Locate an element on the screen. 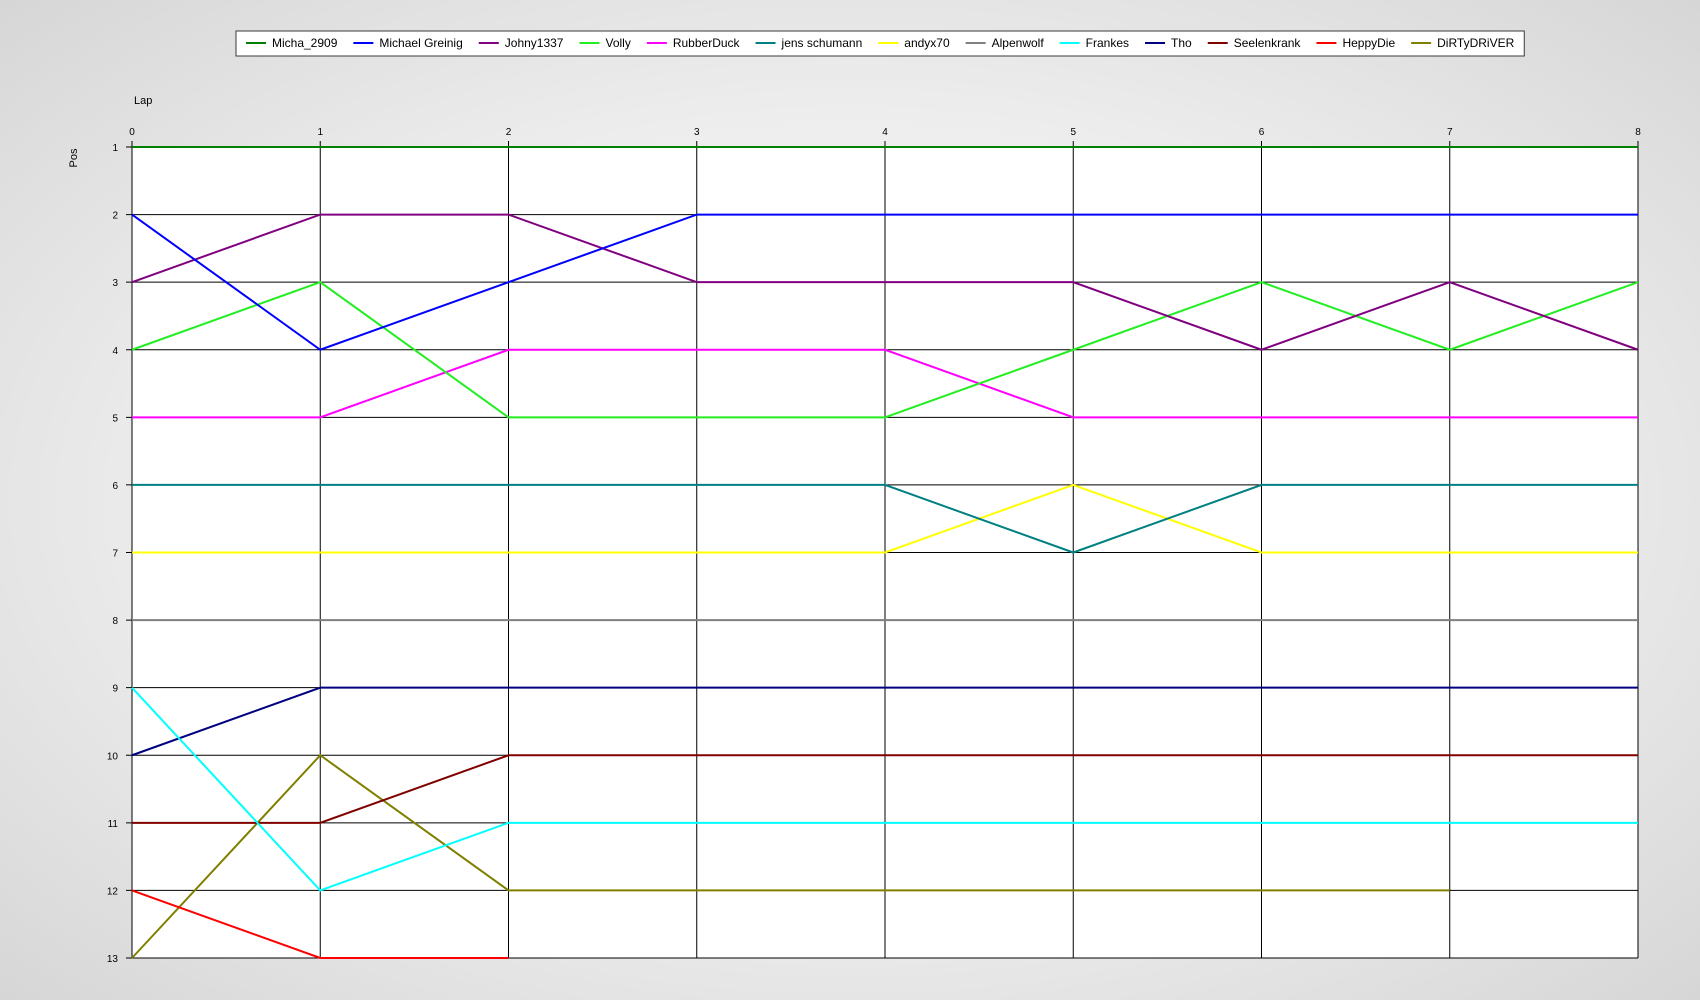 The width and height of the screenshot is (1700, 1000). x-tick-label-4: 4 is located at coordinates (885, 132).